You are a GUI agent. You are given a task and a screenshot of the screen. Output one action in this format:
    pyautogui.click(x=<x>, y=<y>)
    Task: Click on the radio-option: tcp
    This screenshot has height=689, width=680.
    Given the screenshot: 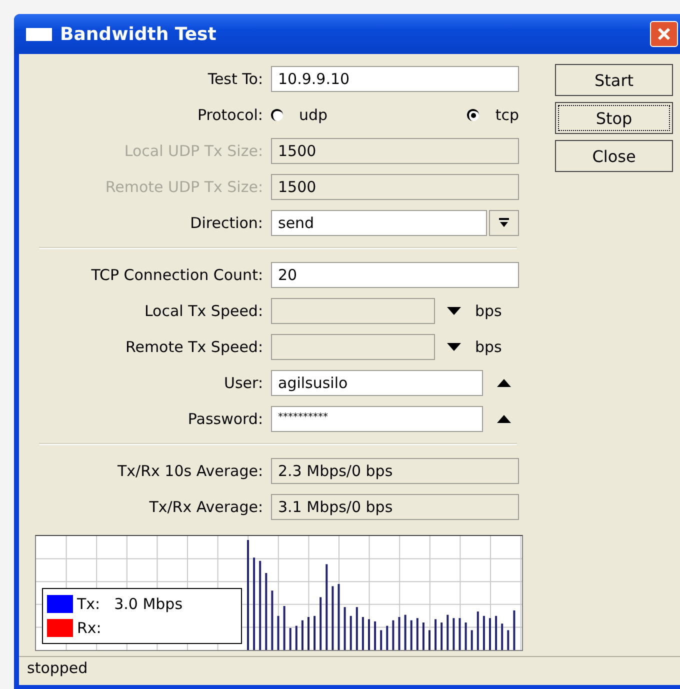 What is the action you would take?
    pyautogui.click(x=493, y=115)
    